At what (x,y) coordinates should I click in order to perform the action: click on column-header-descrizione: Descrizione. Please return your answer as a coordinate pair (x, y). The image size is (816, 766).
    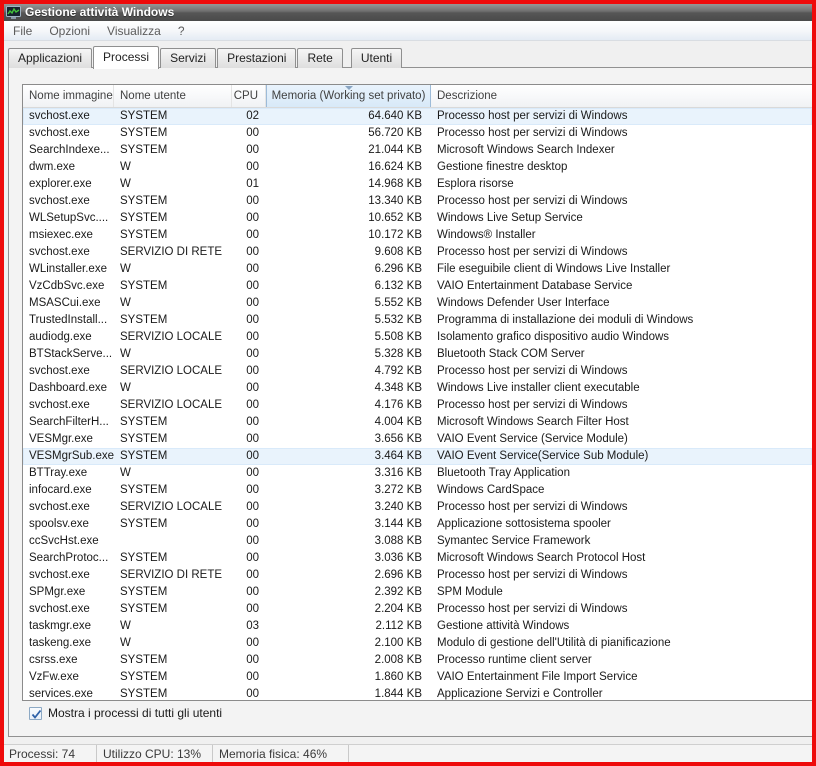
    Looking at the image, I should click on (621, 96).